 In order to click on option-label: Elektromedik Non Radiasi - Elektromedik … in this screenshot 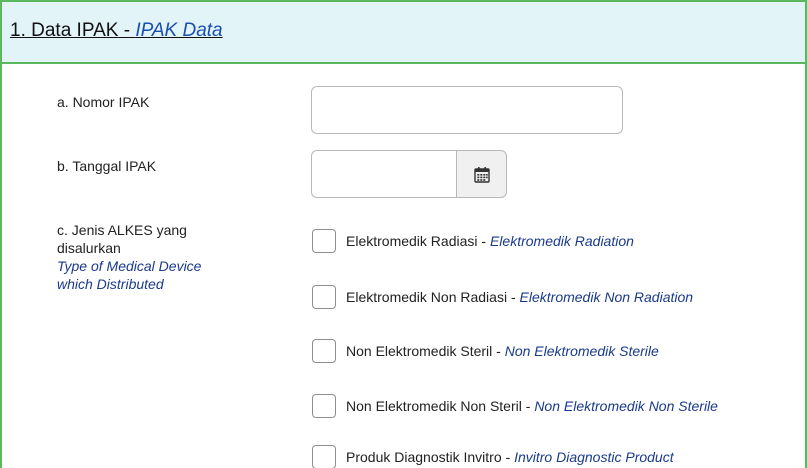, I will do `click(520, 297)`.